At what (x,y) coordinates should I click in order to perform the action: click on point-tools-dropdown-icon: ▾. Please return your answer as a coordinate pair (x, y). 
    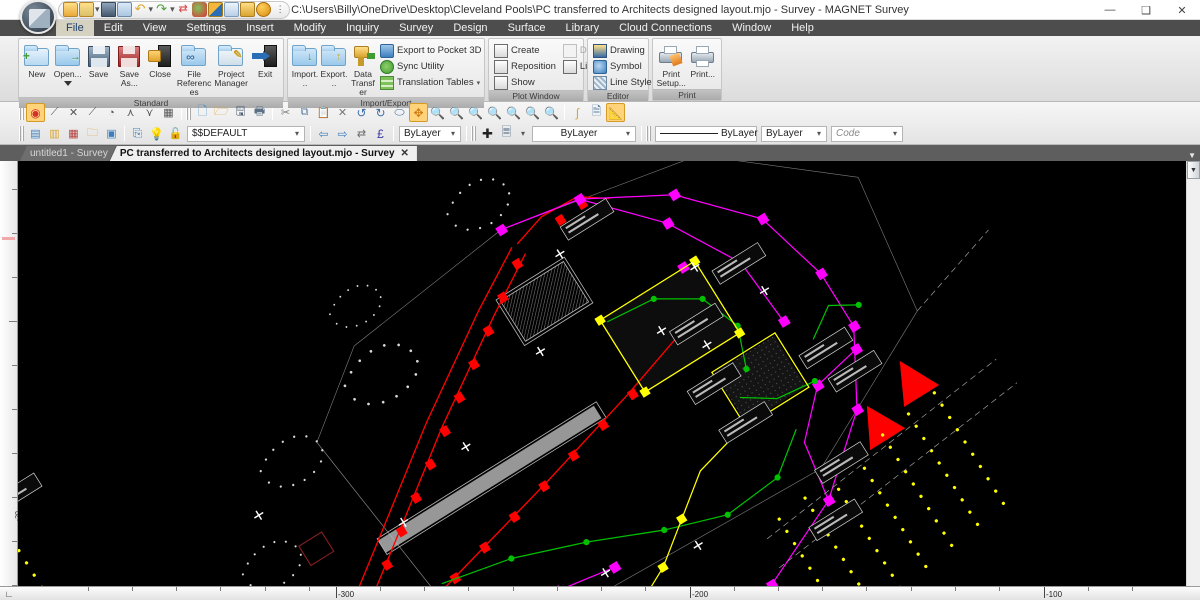
    Looking at the image, I should click on (523, 133).